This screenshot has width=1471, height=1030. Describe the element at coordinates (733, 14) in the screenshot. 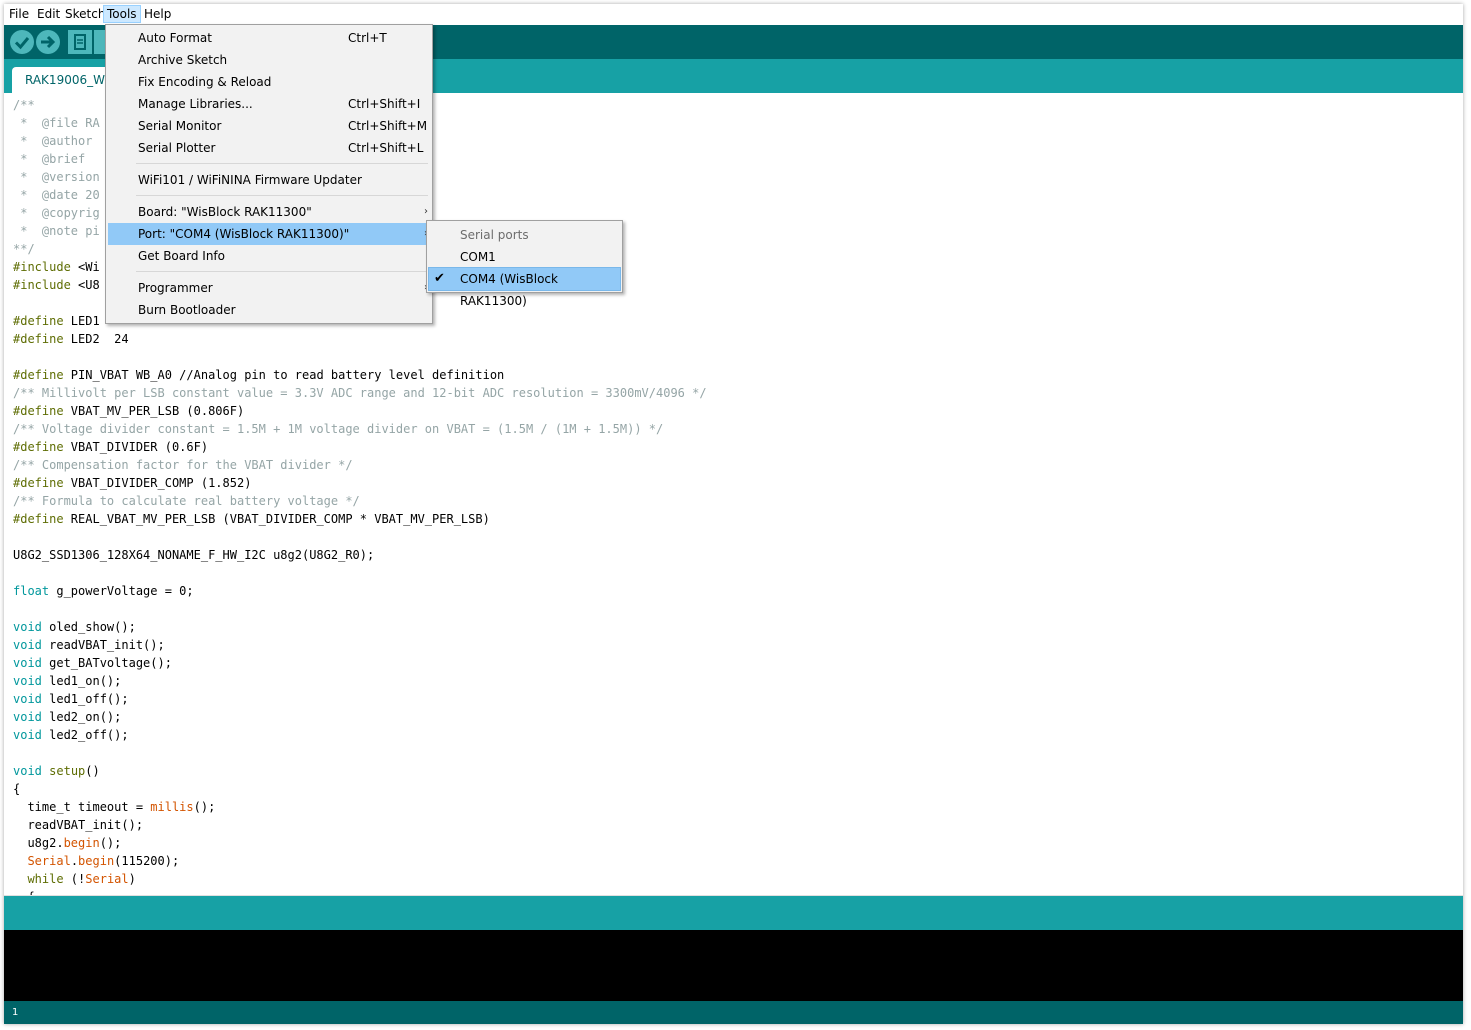

I see `menu-bar: File Edit Sketch Tools Help` at that location.